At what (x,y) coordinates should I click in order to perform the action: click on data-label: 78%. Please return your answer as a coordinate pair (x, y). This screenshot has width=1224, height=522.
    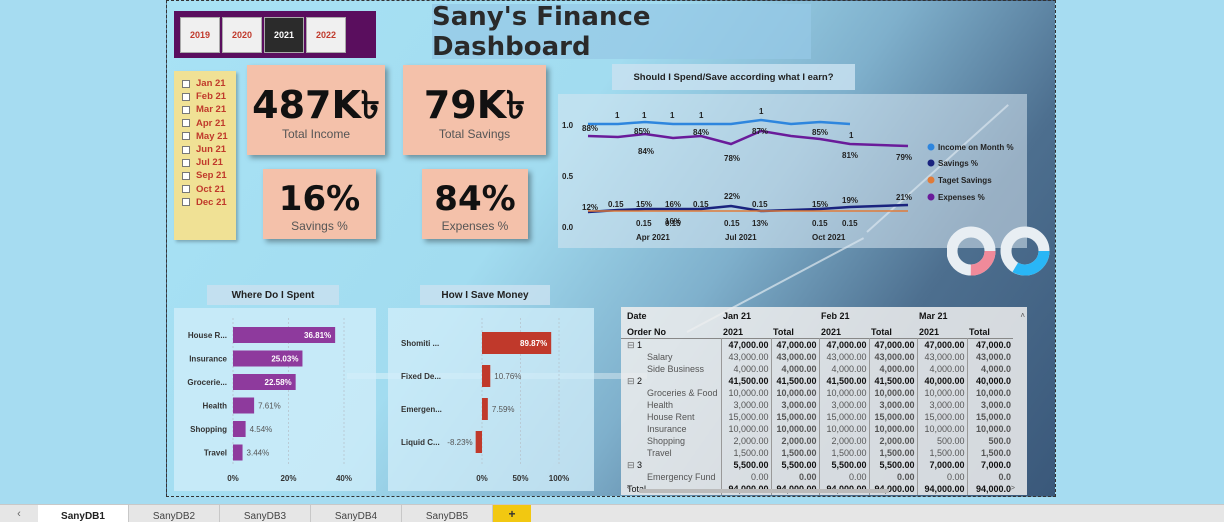
    Looking at the image, I should click on (732, 158).